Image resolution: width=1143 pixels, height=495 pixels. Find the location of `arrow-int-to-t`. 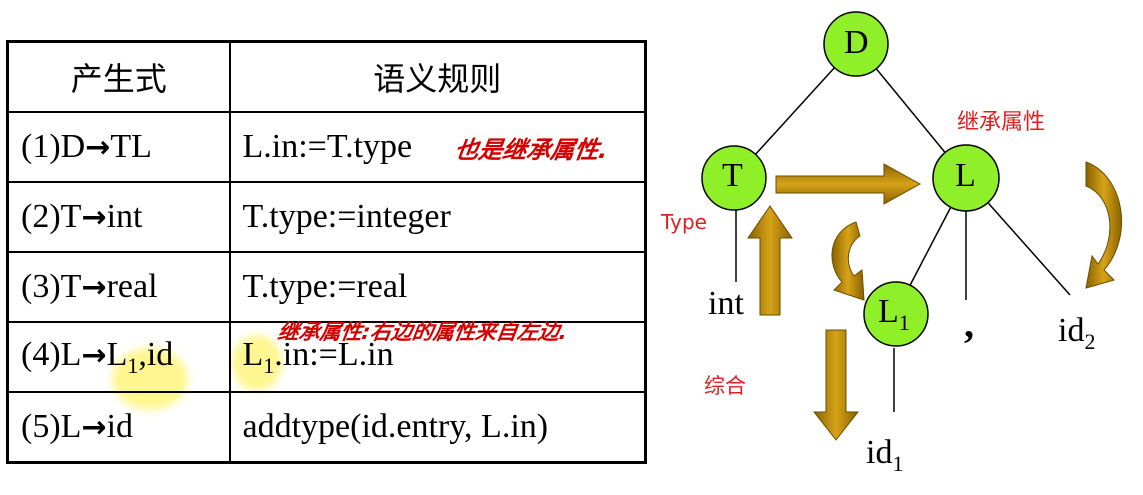

arrow-int-to-t is located at coordinates (770, 260).